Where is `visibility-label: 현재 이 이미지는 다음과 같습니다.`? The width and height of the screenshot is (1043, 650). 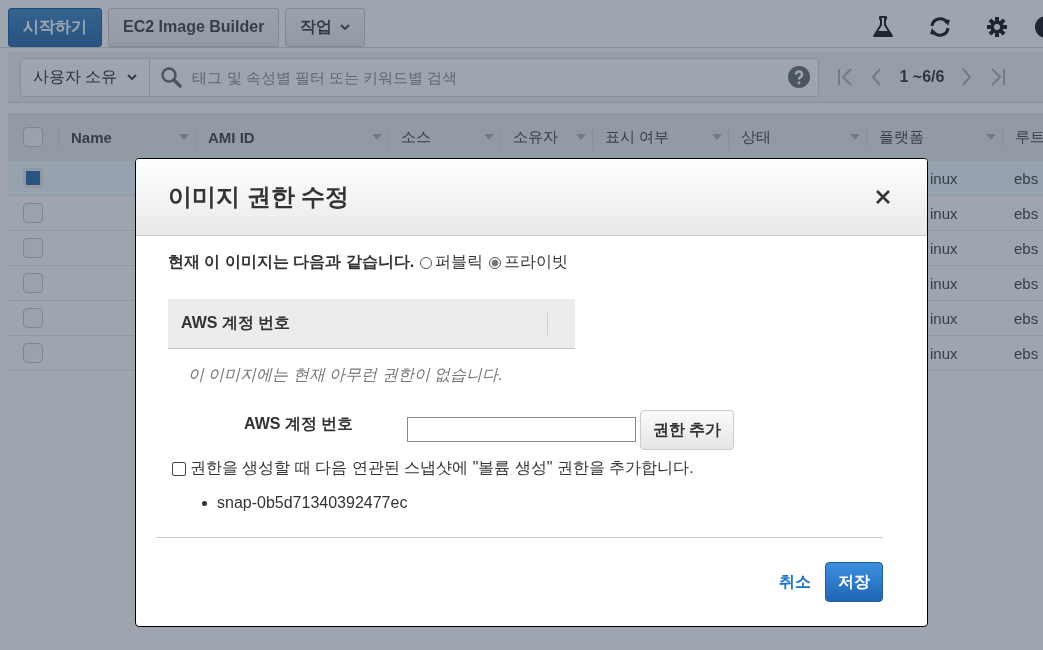
visibility-label: 현재 이 이미지는 다음과 같습니다. is located at coordinates (291, 262).